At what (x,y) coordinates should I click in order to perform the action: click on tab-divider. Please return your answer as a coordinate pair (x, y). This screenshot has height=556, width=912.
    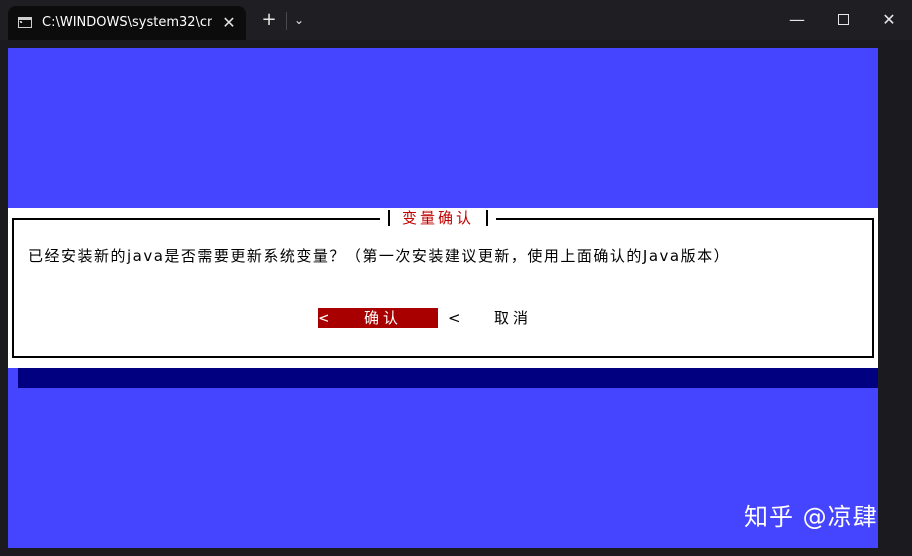
    Looking at the image, I should click on (286, 21).